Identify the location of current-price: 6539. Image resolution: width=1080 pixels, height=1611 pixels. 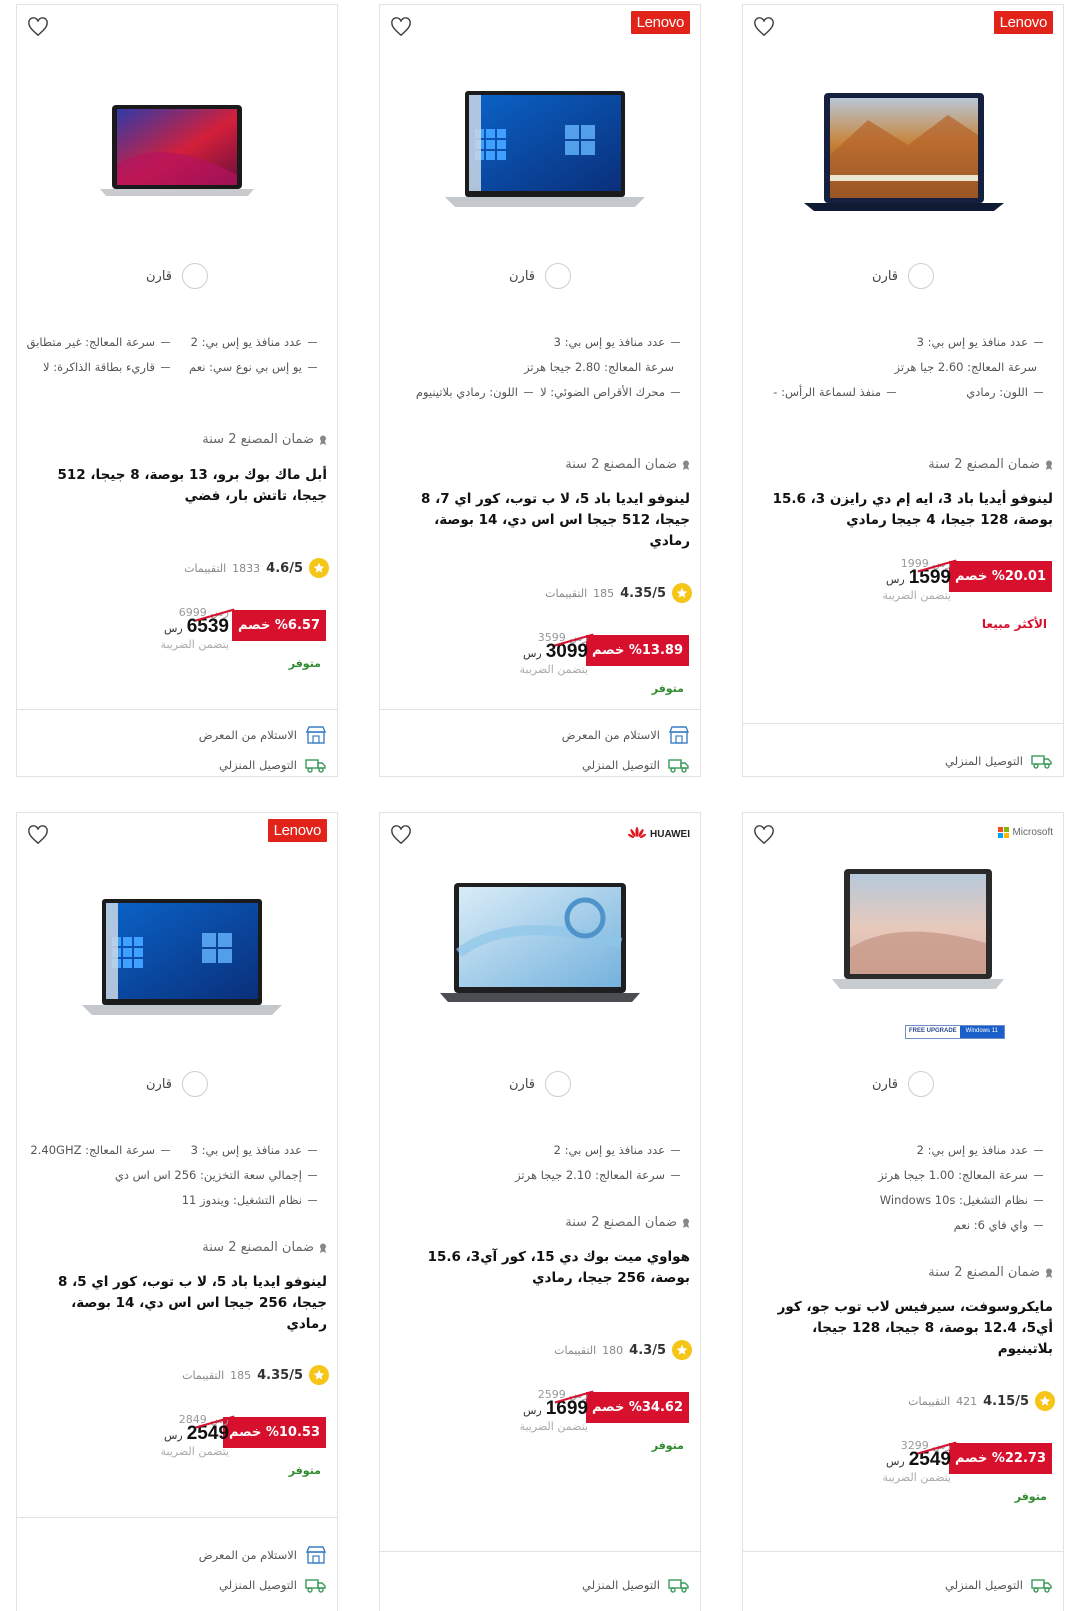
(207, 626).